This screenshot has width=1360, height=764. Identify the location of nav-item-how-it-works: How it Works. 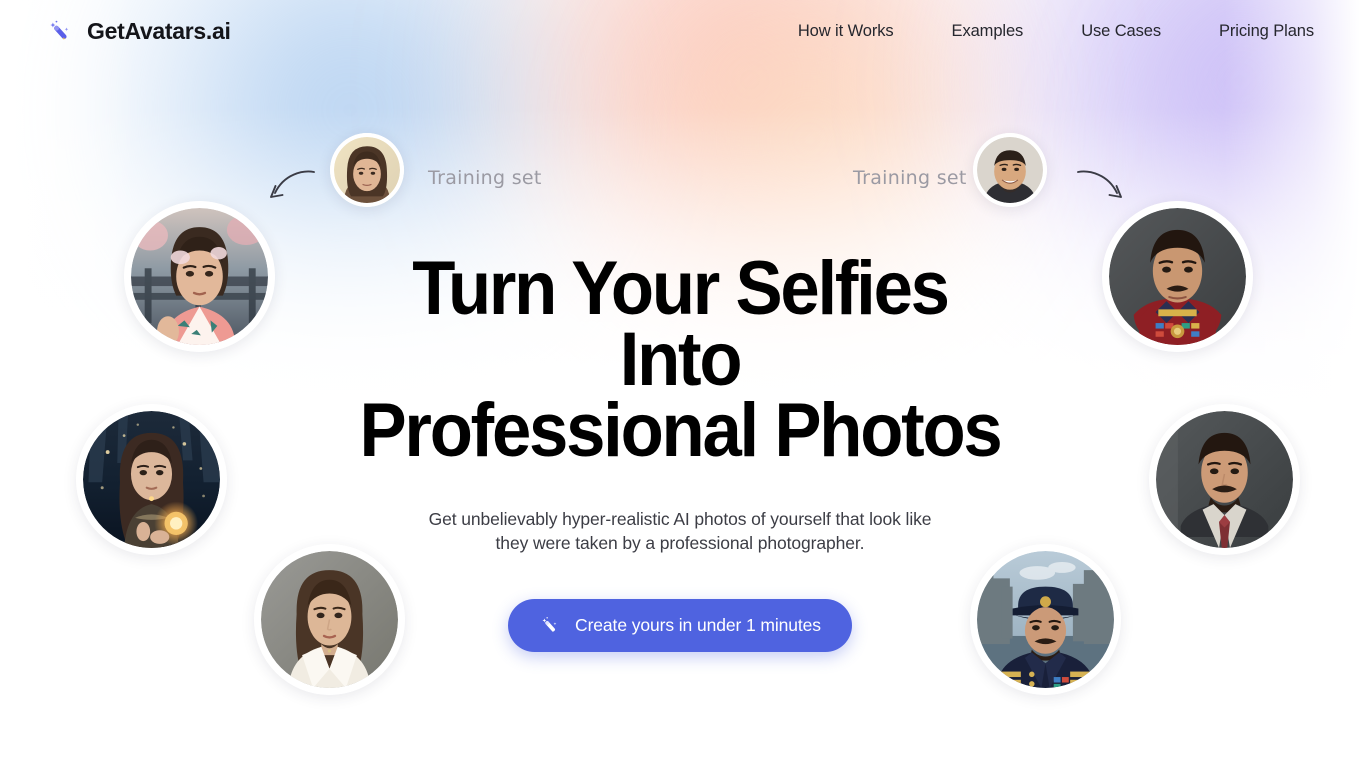
(846, 31).